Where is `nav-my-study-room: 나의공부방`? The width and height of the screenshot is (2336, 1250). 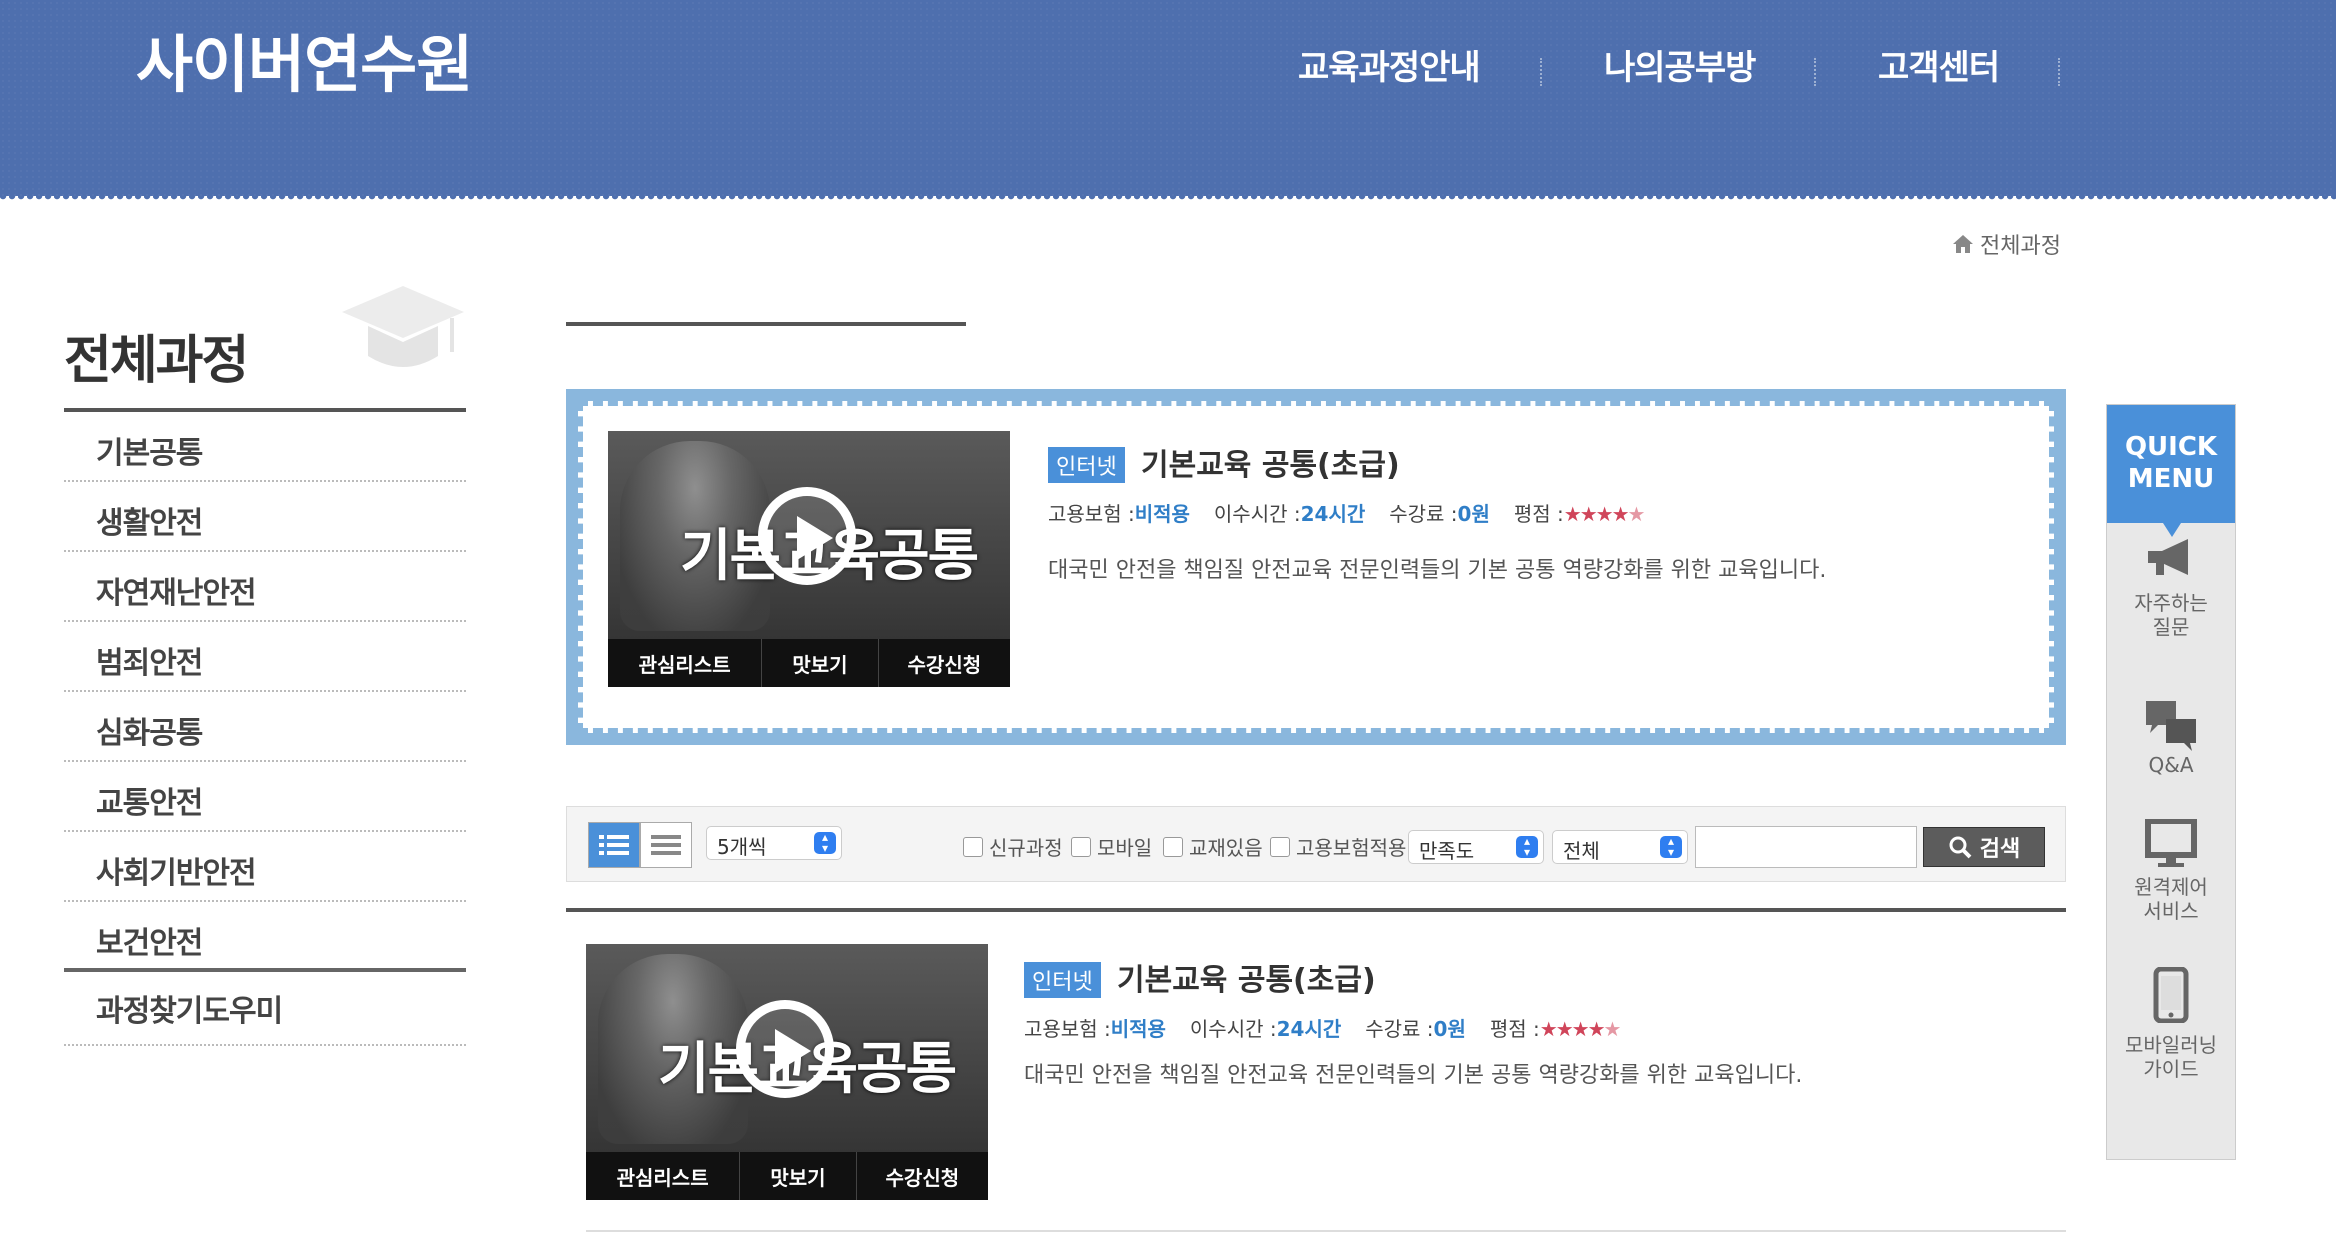
nav-my-study-room: 나의공부방 is located at coordinates (1680, 64).